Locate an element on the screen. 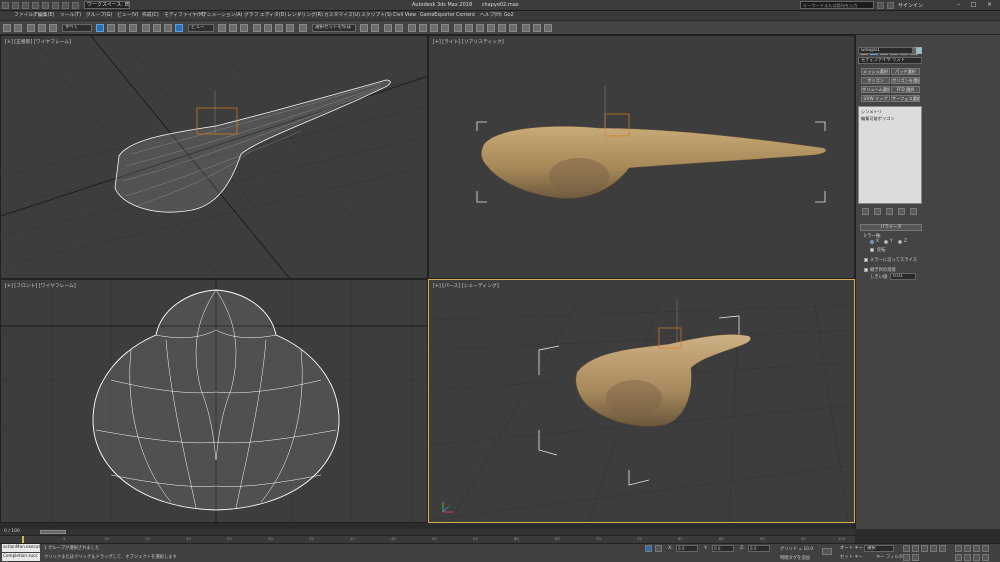  axis-x-radio is located at coordinates (872, 242).